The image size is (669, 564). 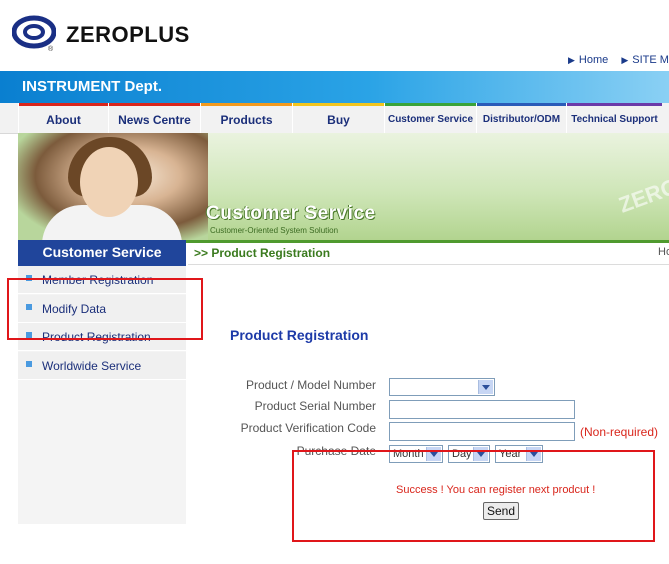 I want to click on serial-number-label: Product Serial Number, so click(x=315, y=406).